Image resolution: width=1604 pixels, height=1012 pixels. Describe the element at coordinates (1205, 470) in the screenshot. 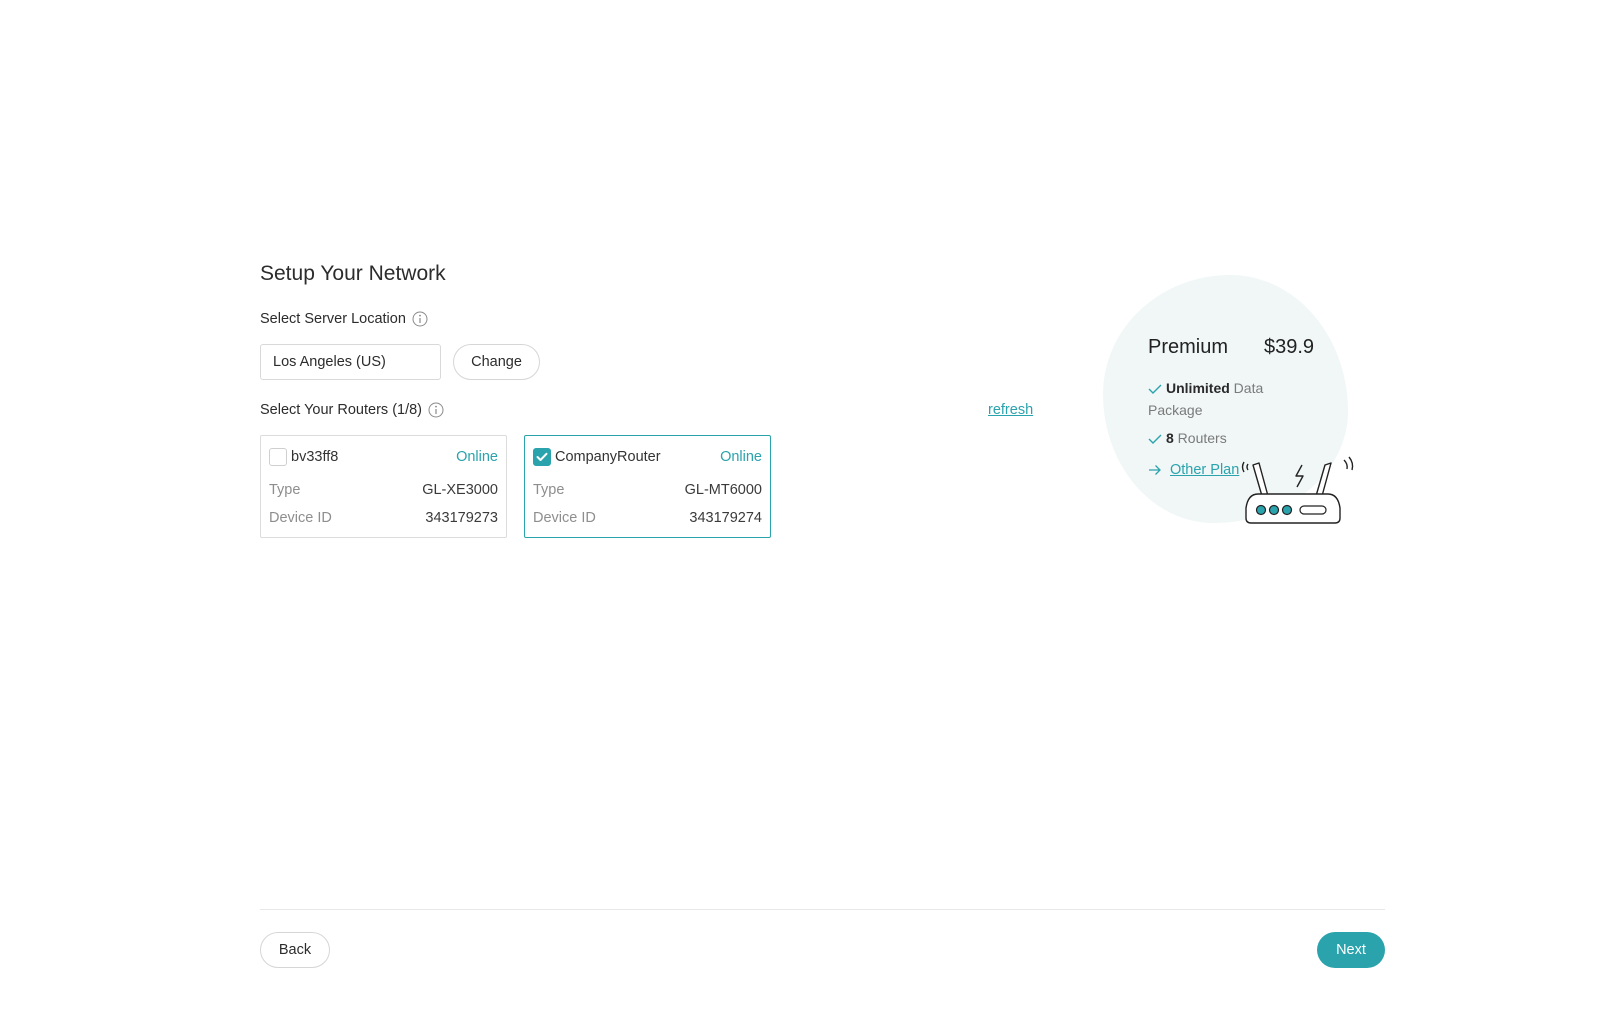

I see `other-plan-label: Other Plan` at that location.